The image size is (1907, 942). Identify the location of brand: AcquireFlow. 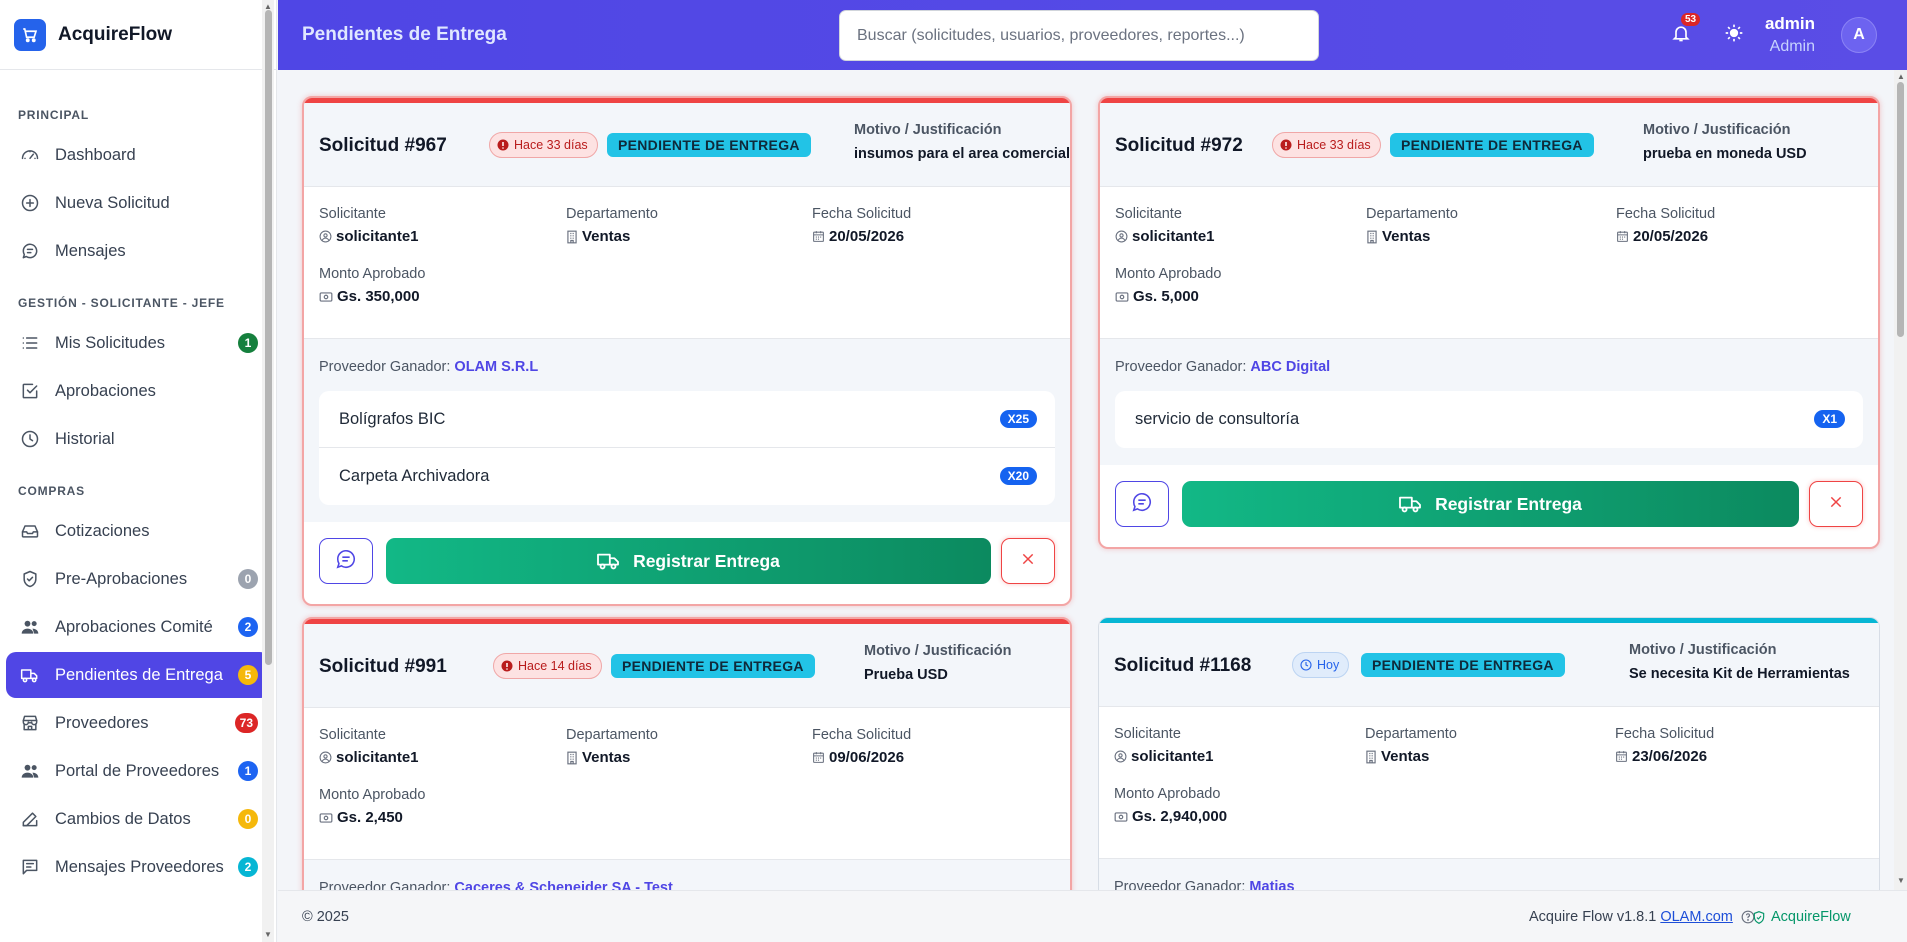
(138, 35).